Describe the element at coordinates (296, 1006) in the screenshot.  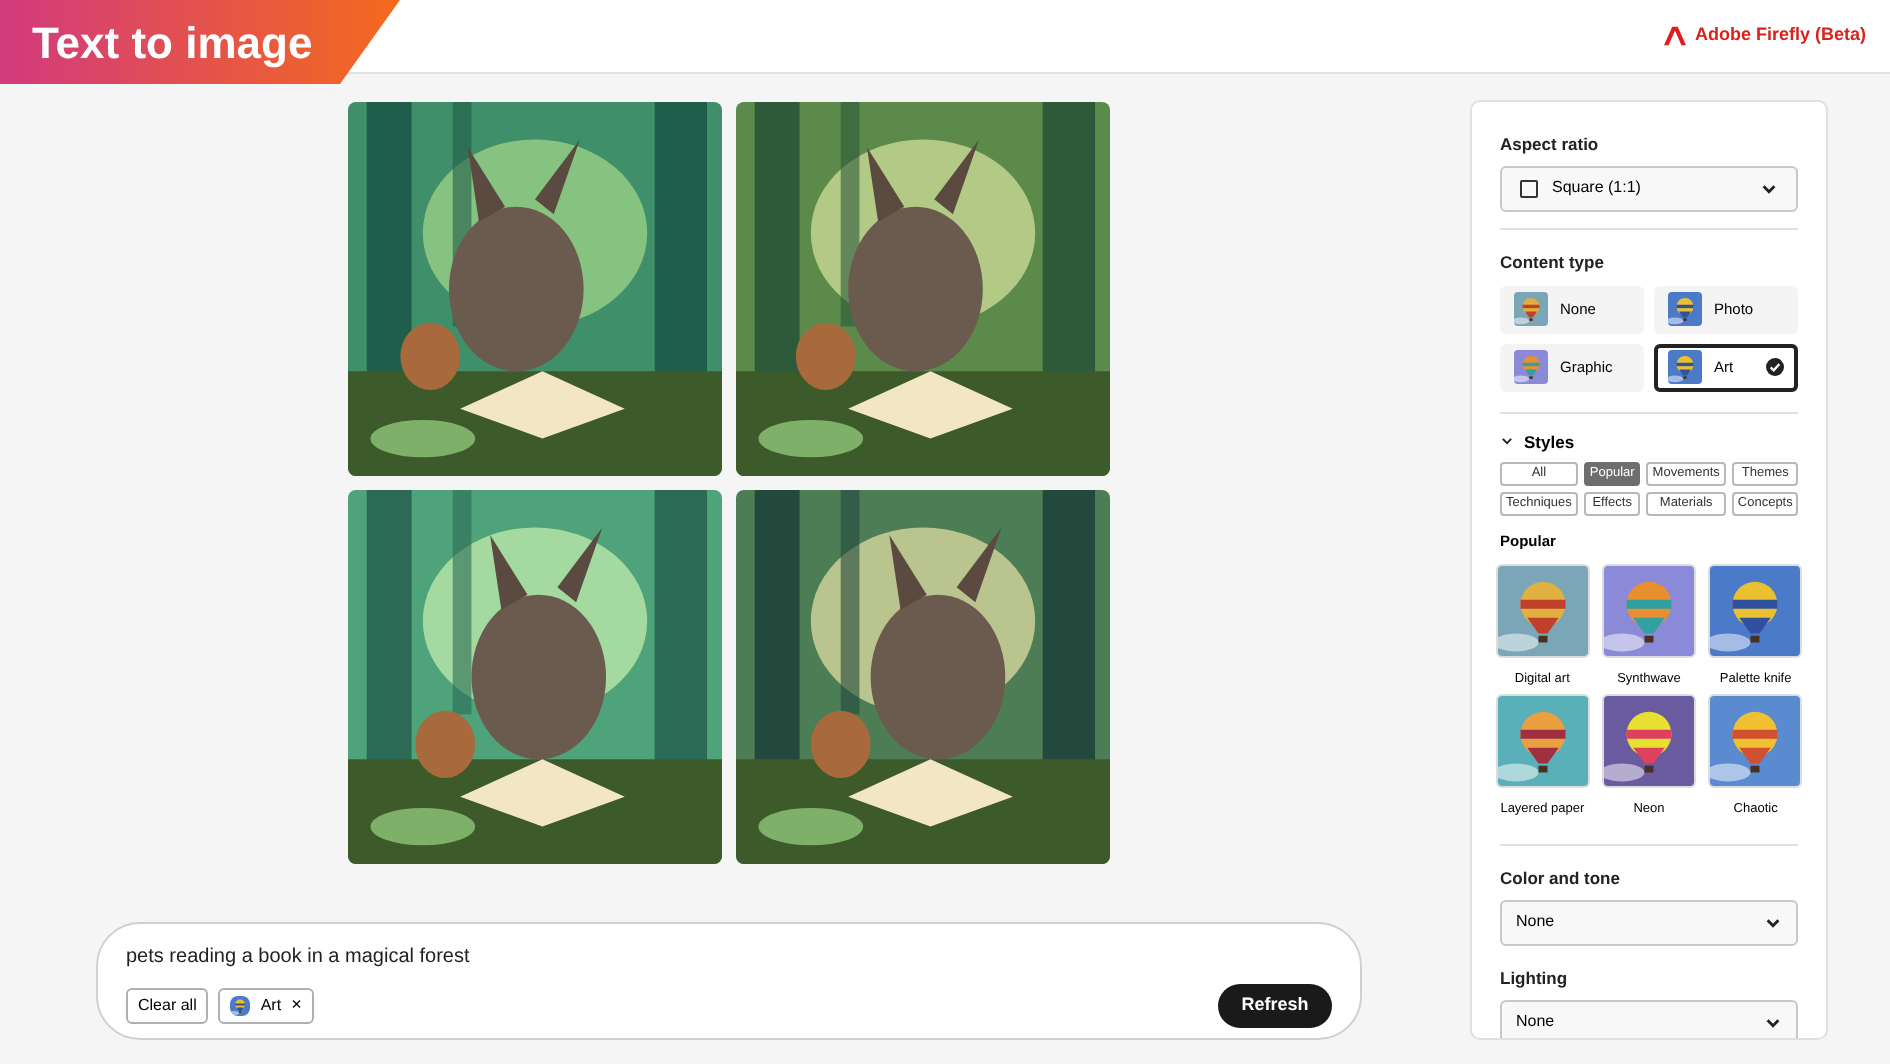
I see `remove-chip-button: ×` at that location.